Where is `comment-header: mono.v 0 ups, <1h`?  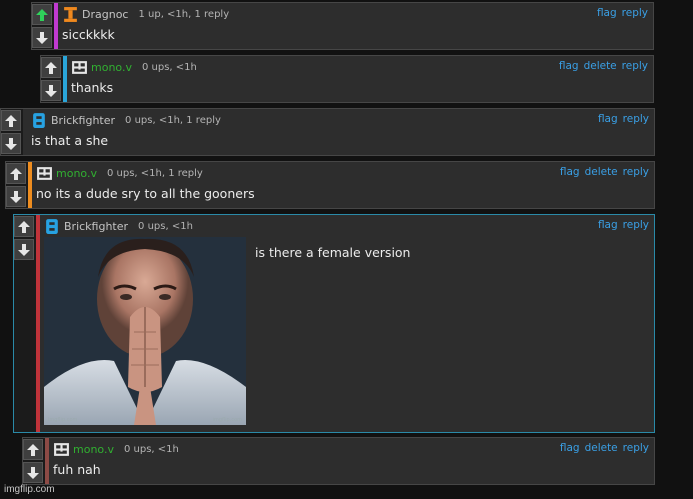 comment-header: mono.v 0 ups, <1h is located at coordinates (350, 449).